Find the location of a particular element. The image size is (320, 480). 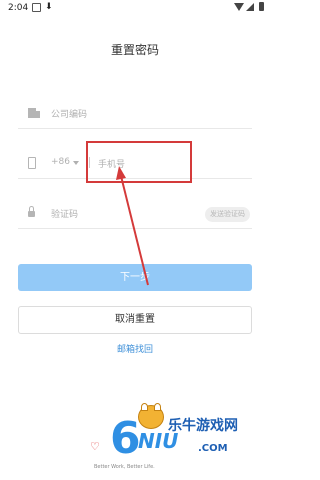

verification-code-placeholder: 验证码 is located at coordinates (65, 215).